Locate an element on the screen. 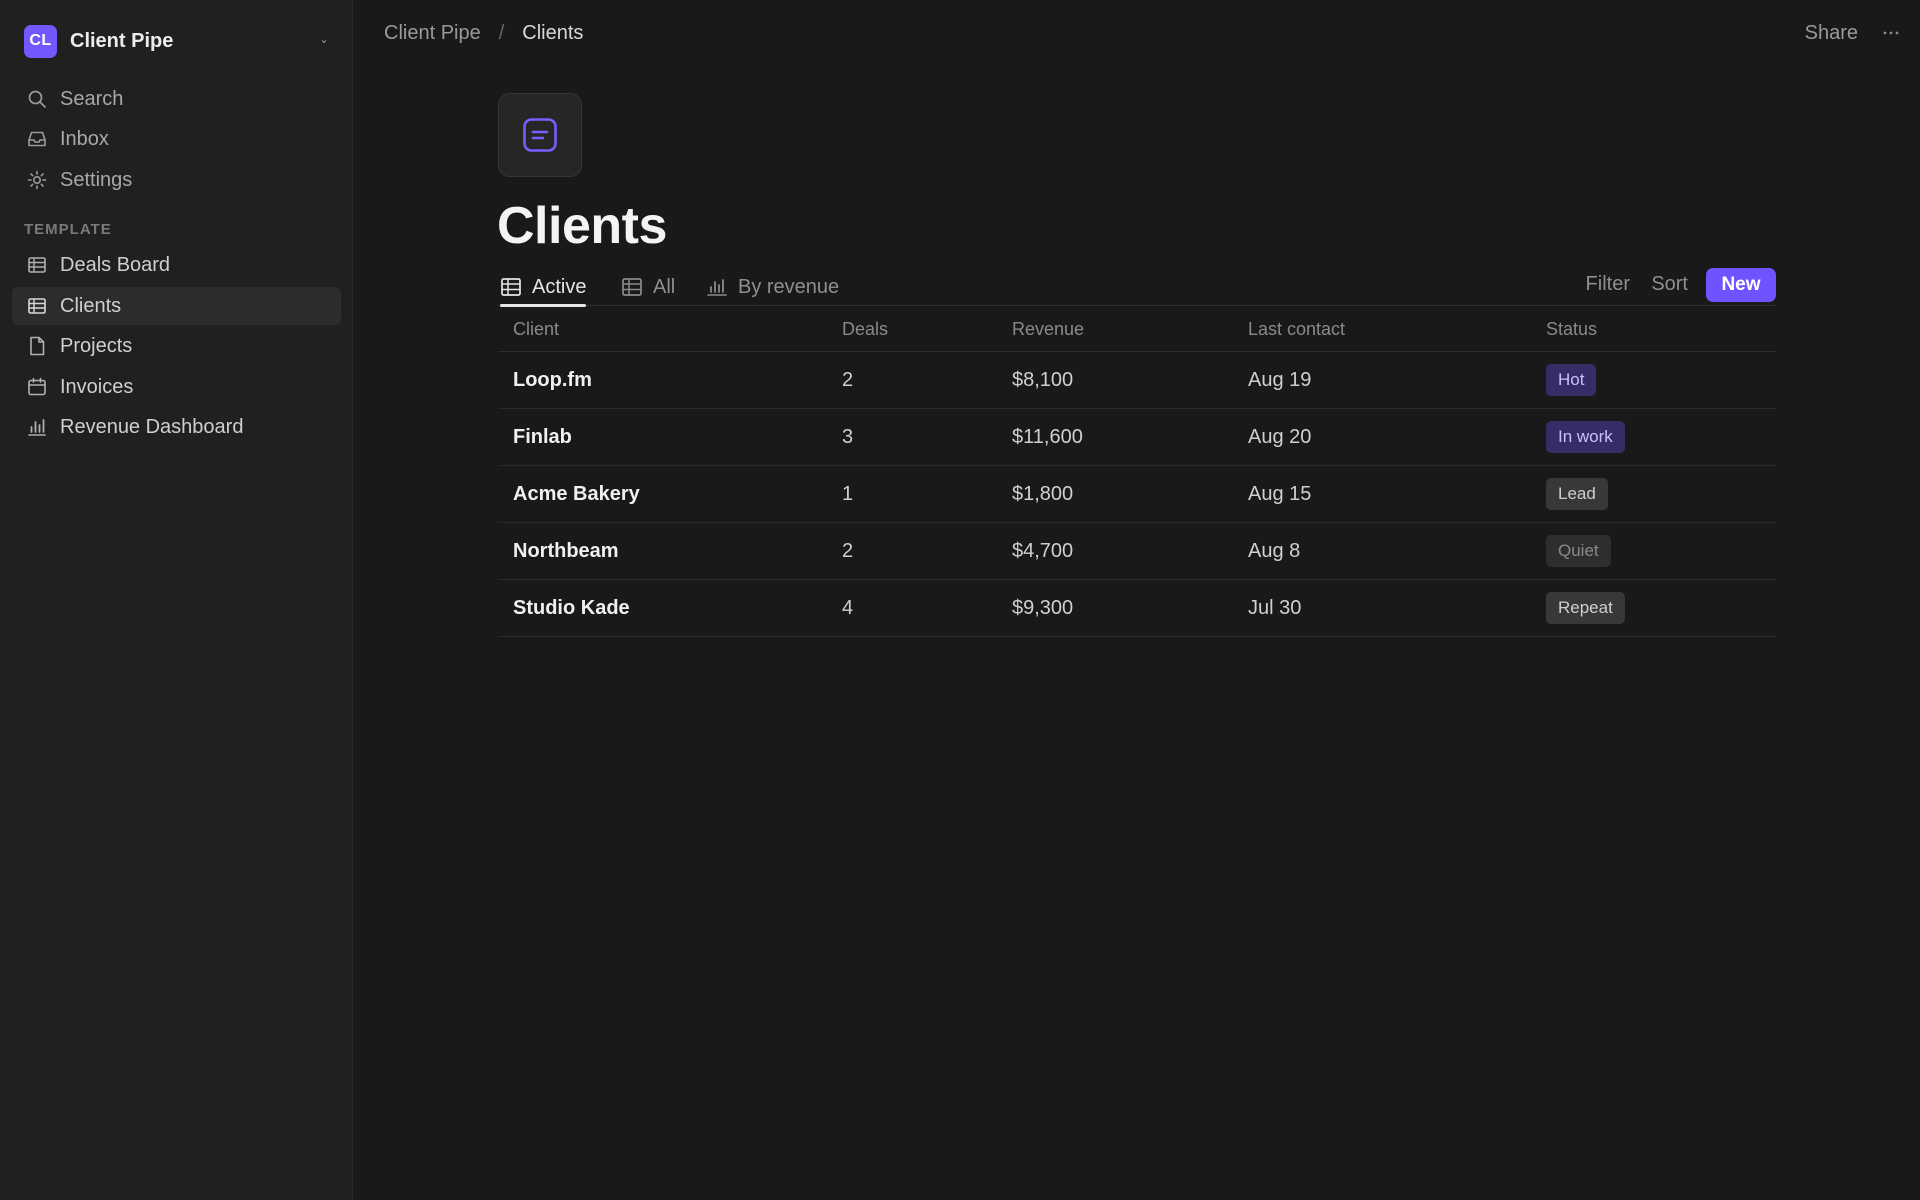 Image resolution: width=1920 pixels, height=1200 pixels. column-header-revenue: Revenue is located at coordinates (1048, 329).